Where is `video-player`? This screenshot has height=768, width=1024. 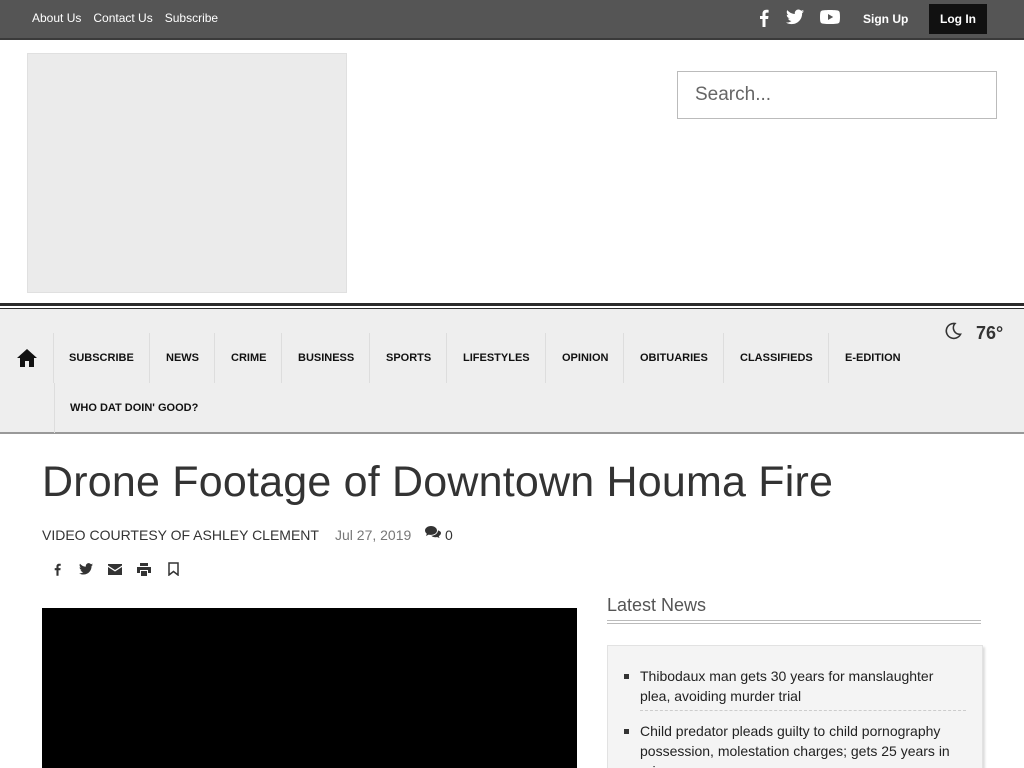
video-player is located at coordinates (309, 688).